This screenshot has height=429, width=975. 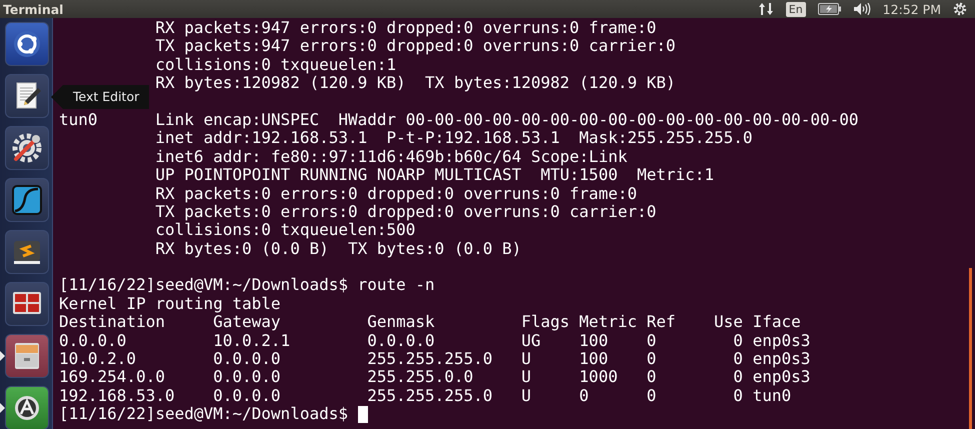 I want to click on window-title: Terminal, so click(x=33, y=9).